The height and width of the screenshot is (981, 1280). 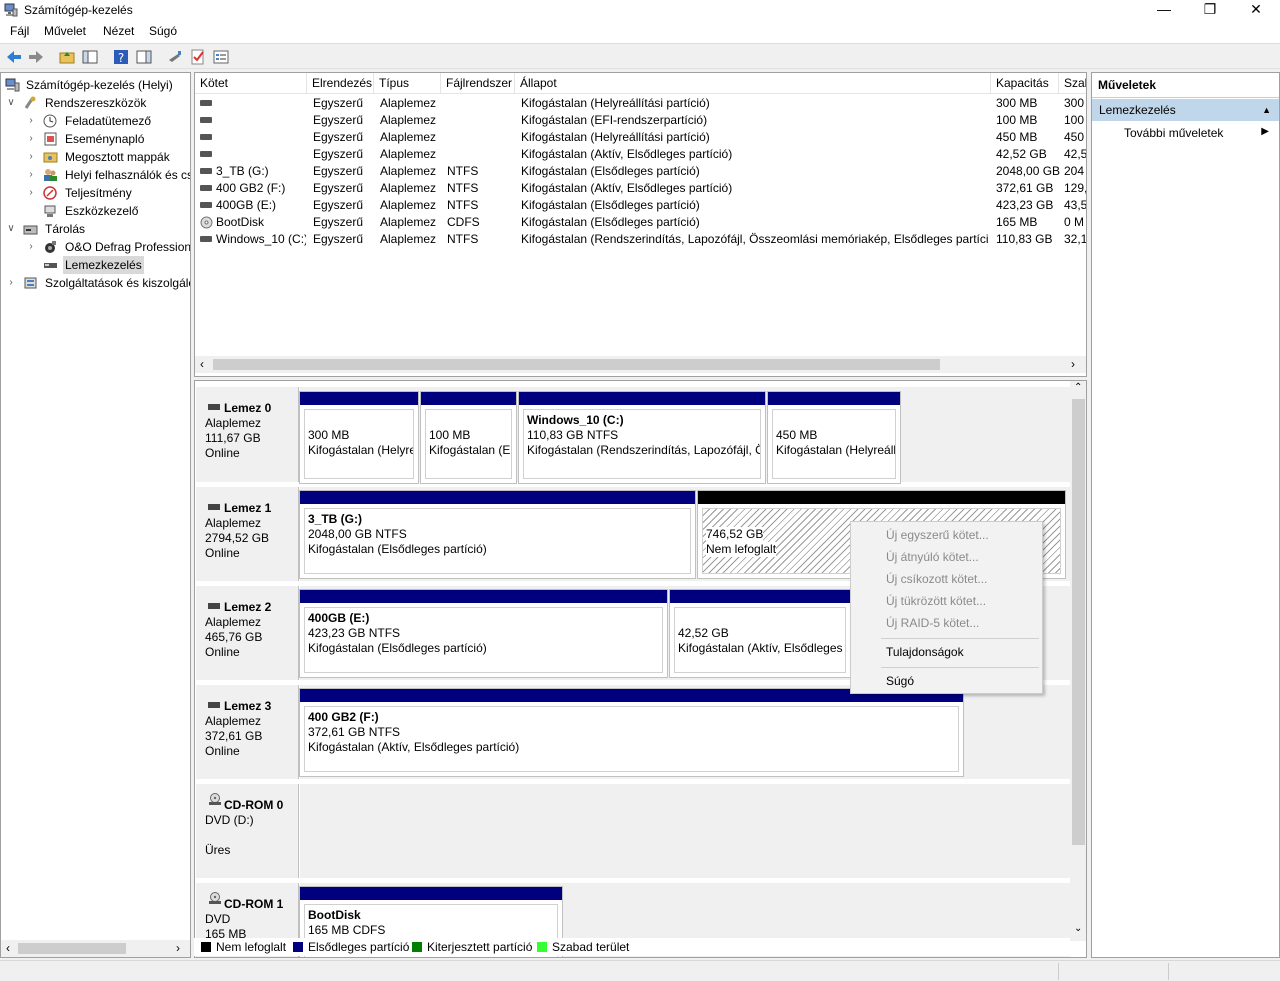 What do you see at coordinates (407, 83) in the screenshot?
I see `column-header-type: Típus` at bounding box center [407, 83].